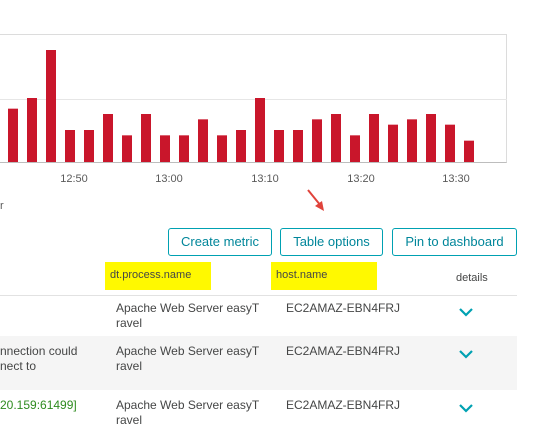 The width and height of the screenshot is (533, 428). What do you see at coordinates (361, 179) in the screenshot?
I see `x-tick-label: 13:20` at bounding box center [361, 179].